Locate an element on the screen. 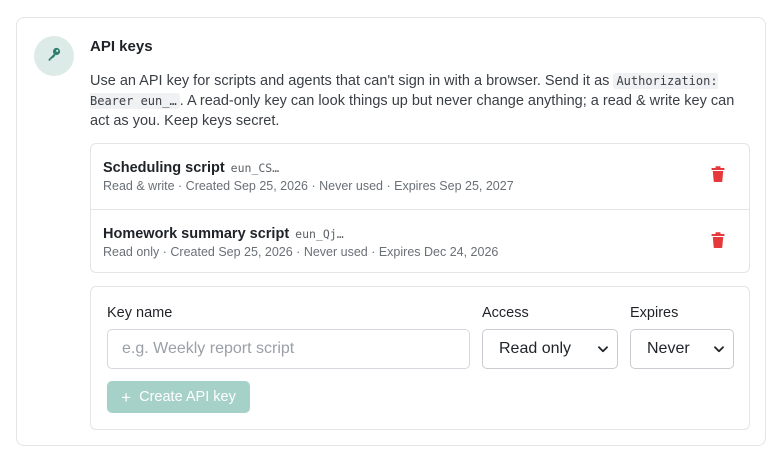  create-api-key-button: + Create API key is located at coordinates (178, 397).